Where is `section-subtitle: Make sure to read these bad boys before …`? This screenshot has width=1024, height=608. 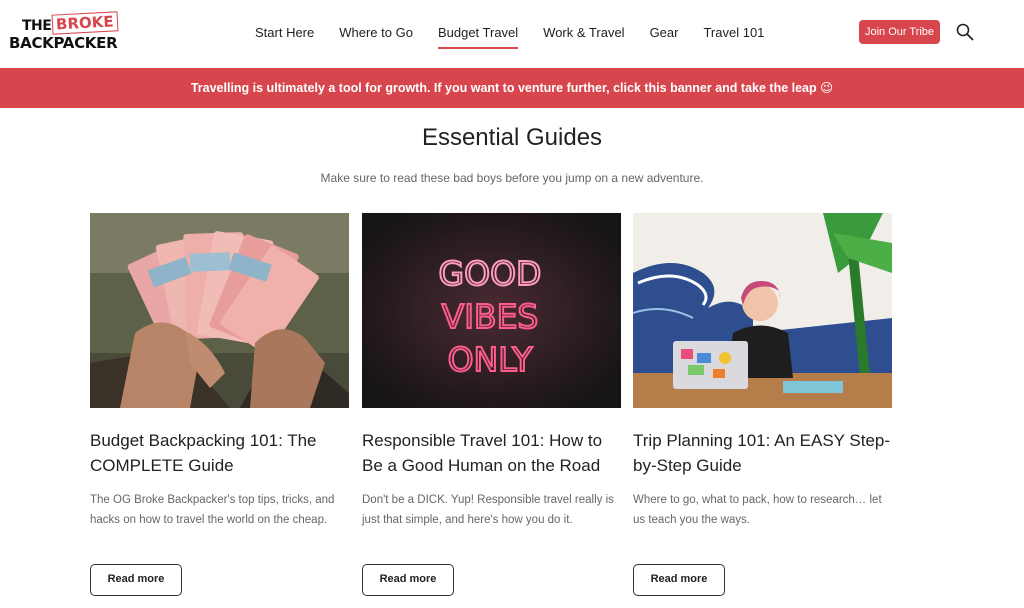 section-subtitle: Make sure to read these bad boys before … is located at coordinates (512, 178).